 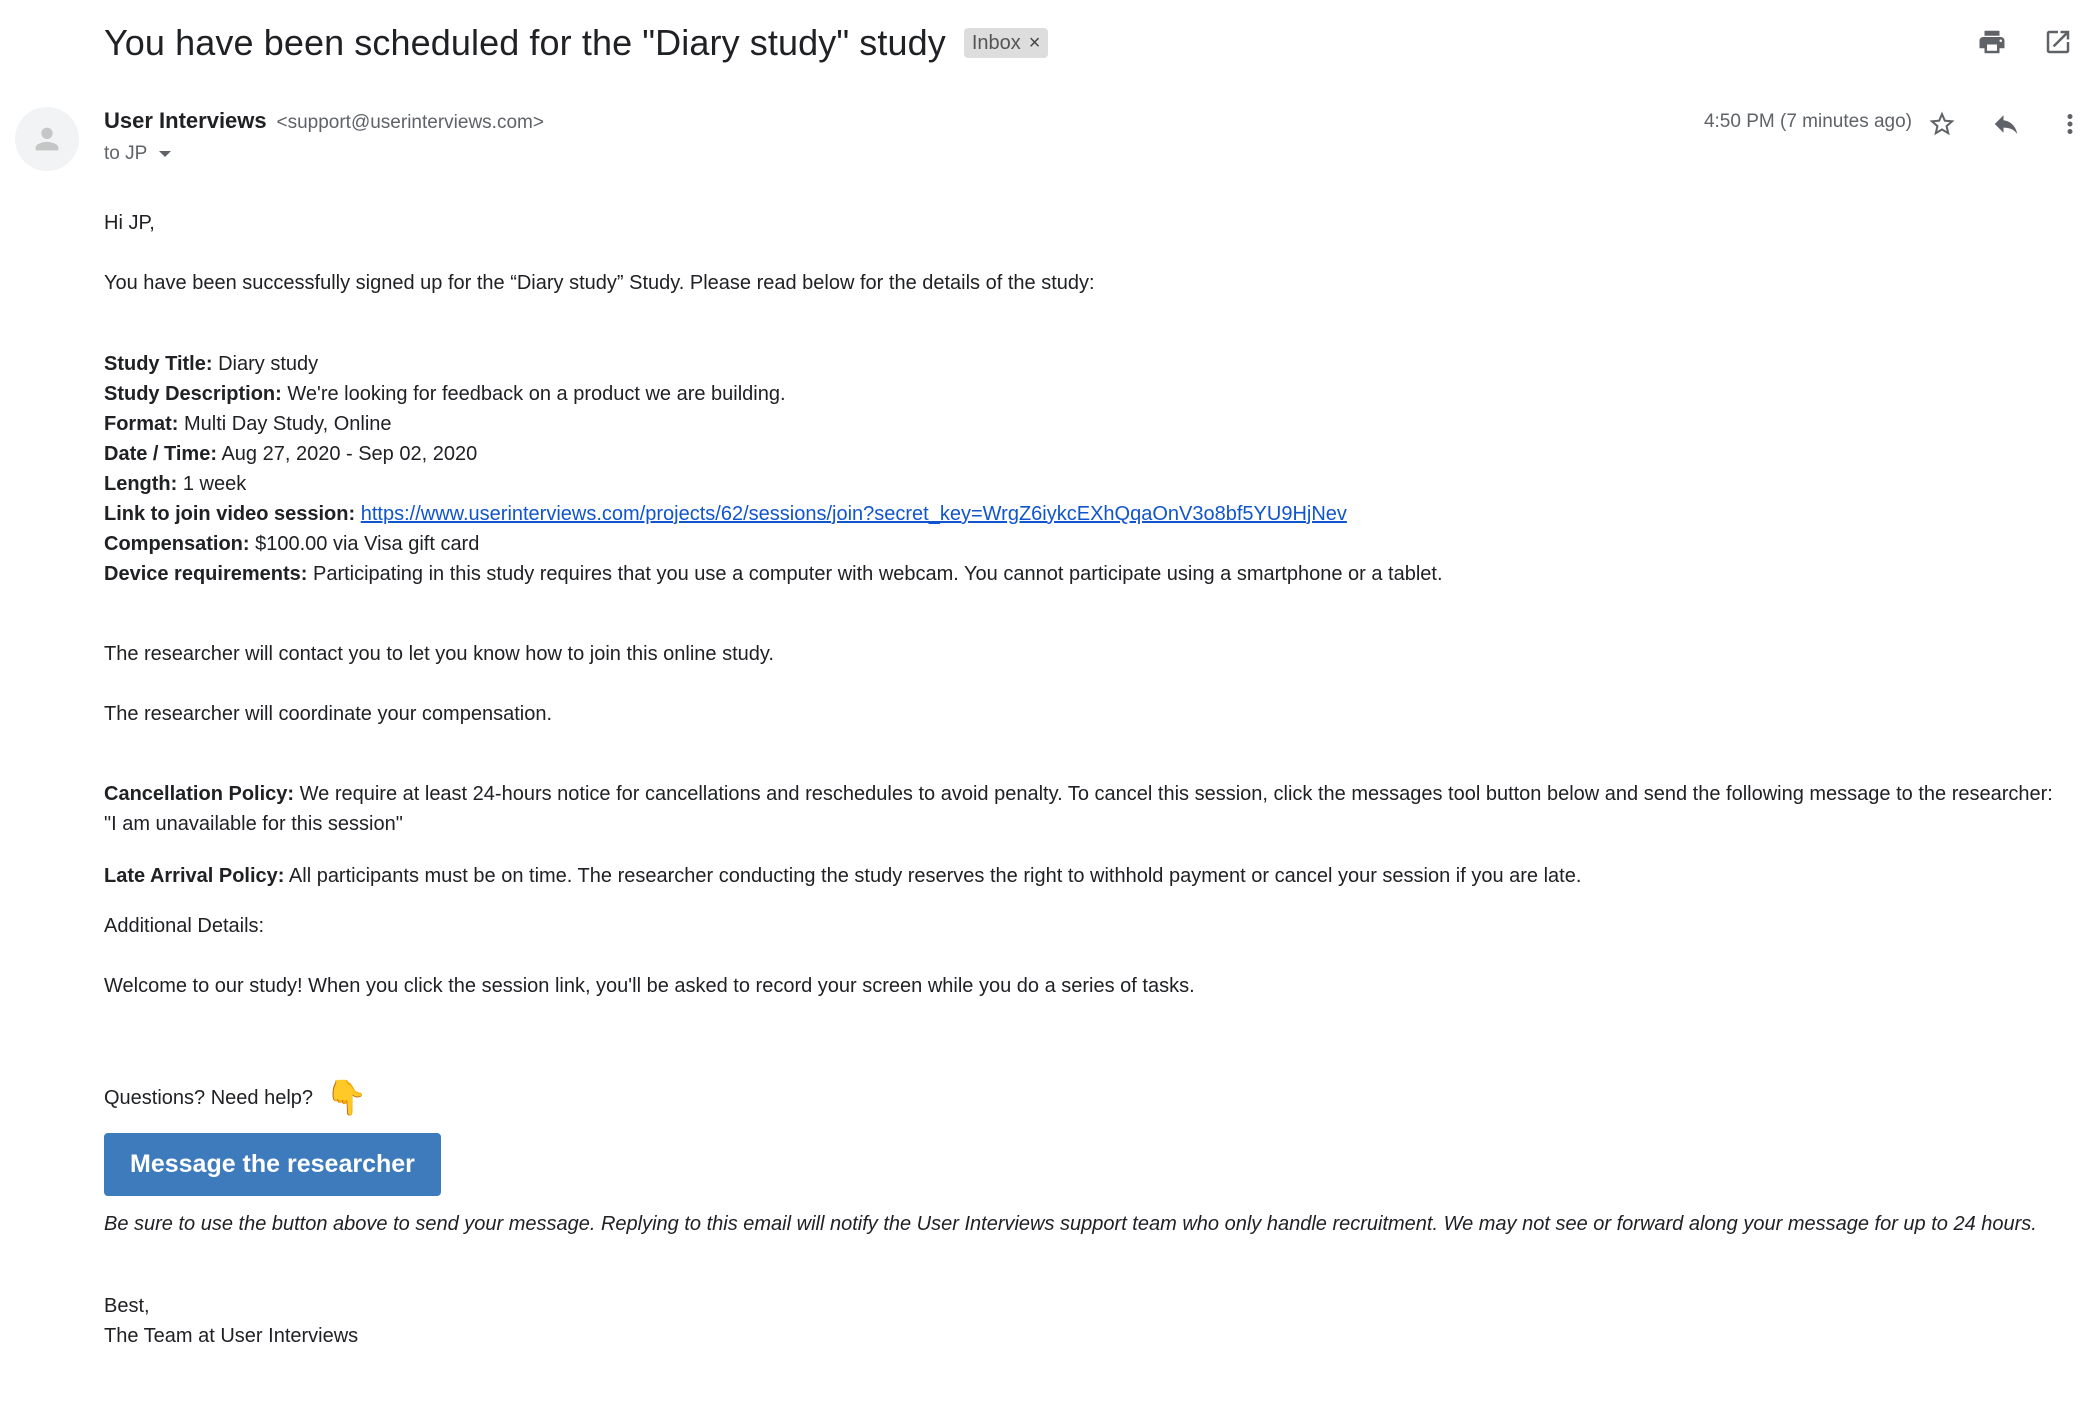 I want to click on detail-row: Compensation: $100.00 via Visa gift card, so click(x=1084, y=544).